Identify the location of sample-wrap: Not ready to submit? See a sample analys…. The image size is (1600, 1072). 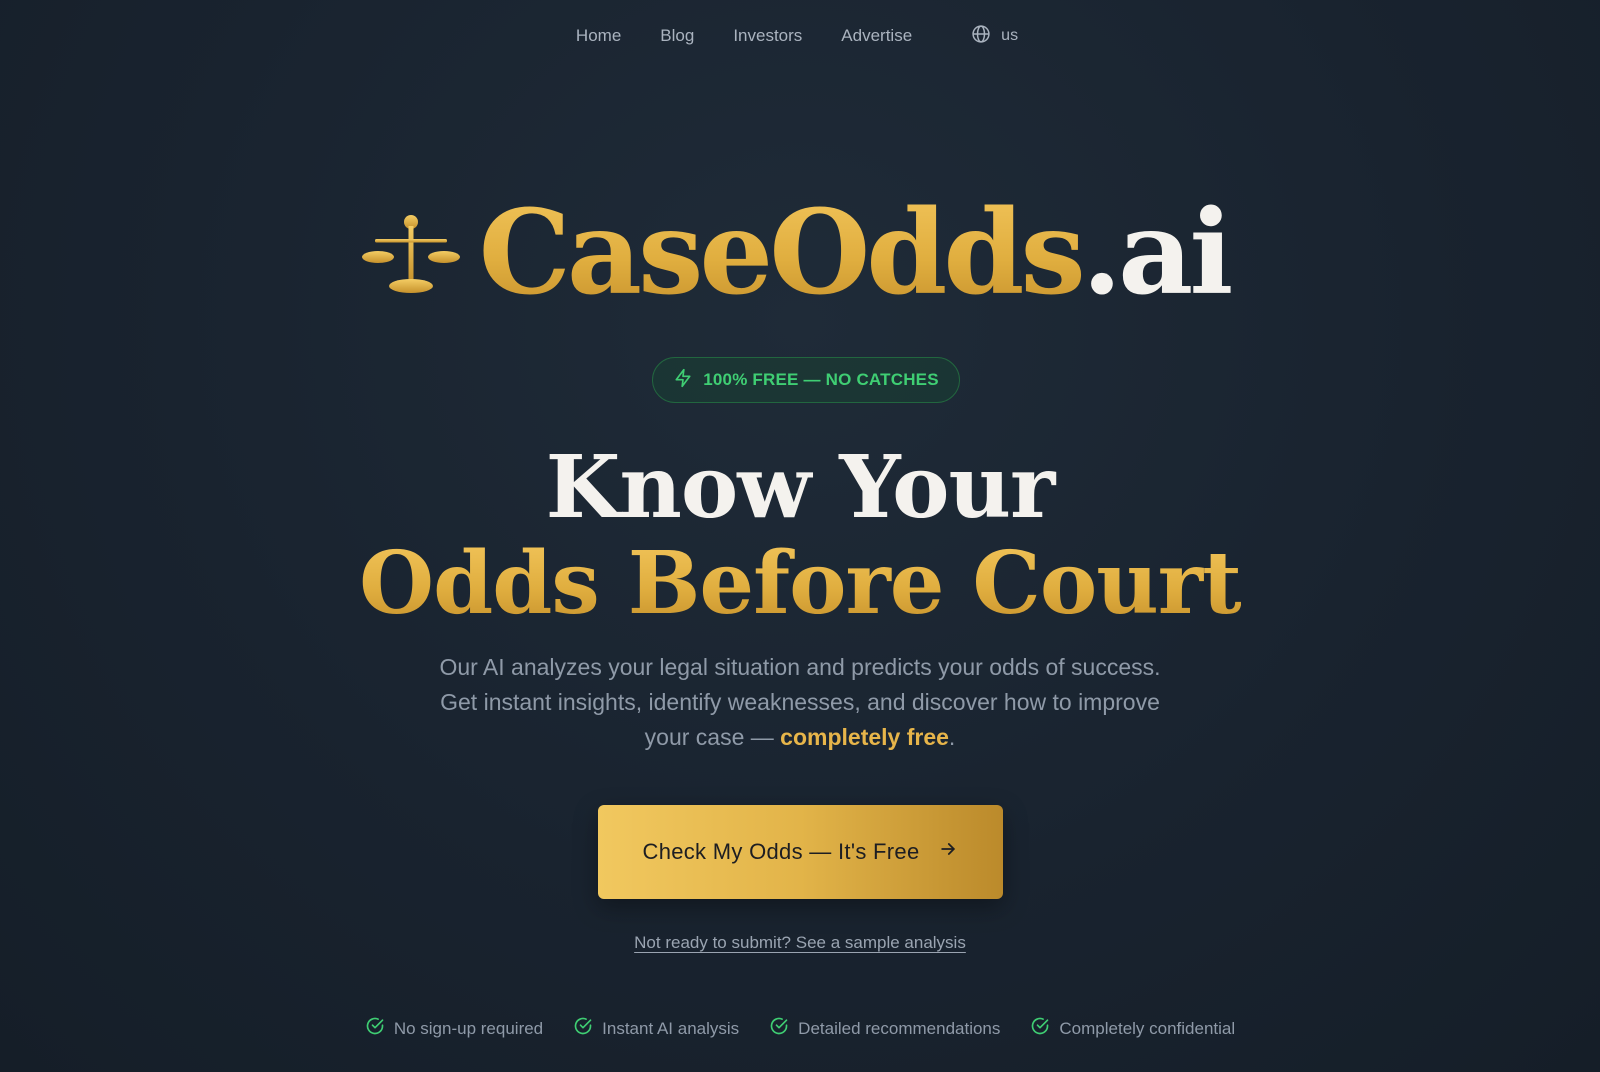
(800, 943).